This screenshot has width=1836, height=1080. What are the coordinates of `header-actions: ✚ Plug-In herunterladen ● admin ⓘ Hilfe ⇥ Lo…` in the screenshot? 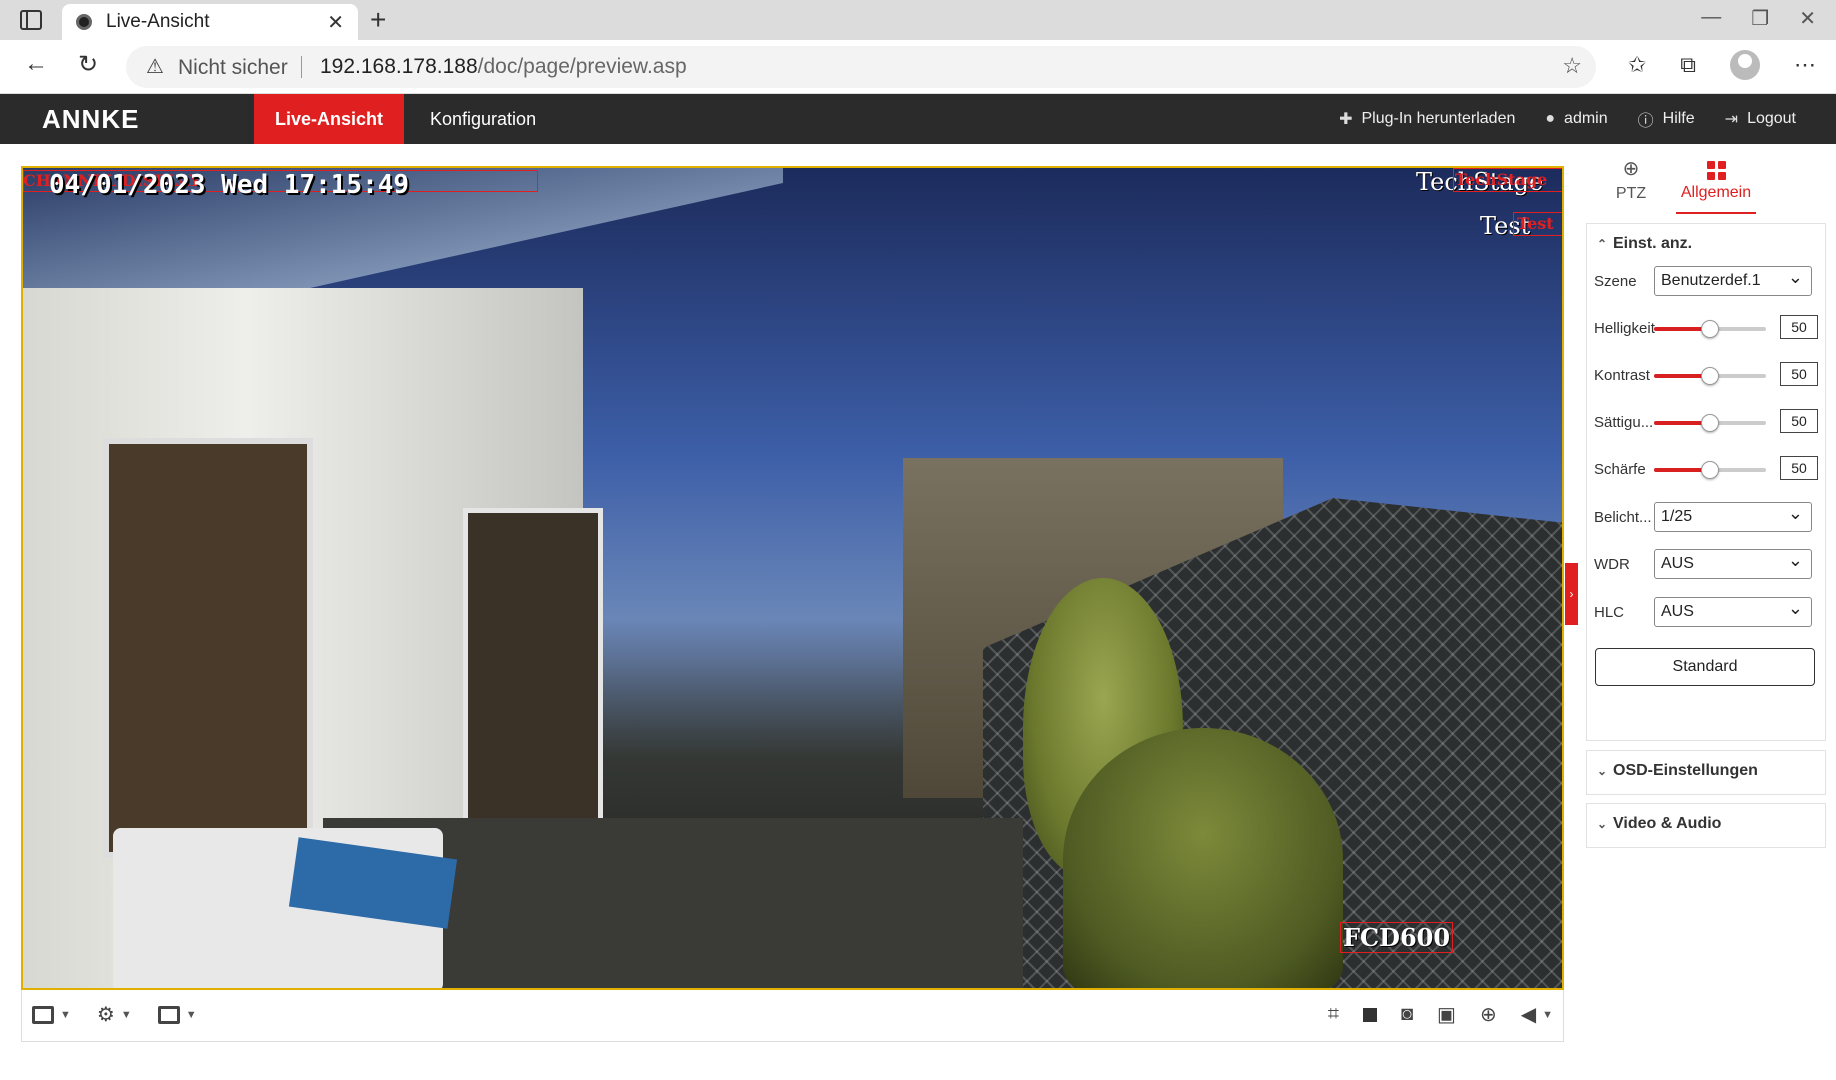 It's located at (1567, 119).